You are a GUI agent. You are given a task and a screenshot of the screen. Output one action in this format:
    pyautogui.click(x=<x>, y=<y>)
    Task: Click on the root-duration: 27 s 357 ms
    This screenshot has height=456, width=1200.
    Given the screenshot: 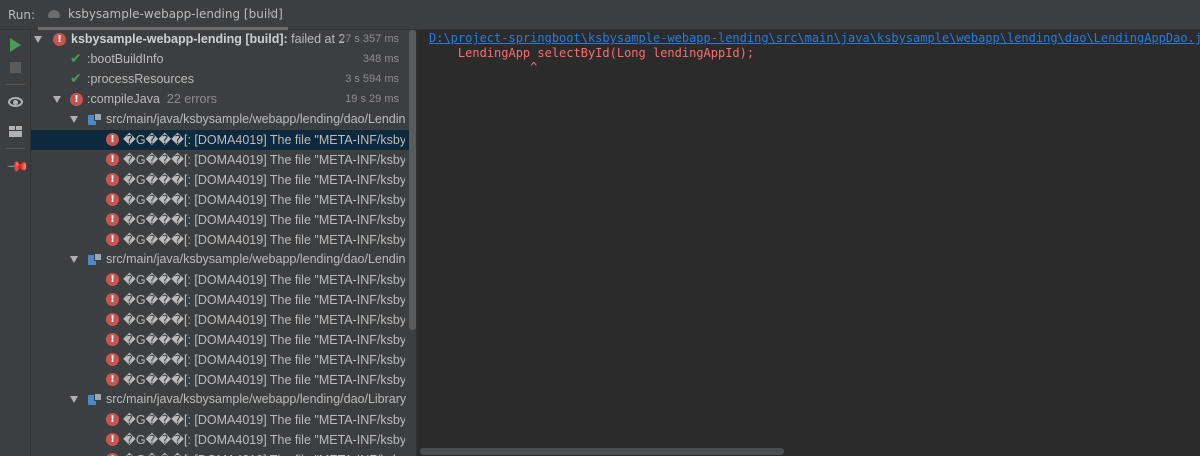 What is the action you would take?
    pyautogui.click(x=369, y=39)
    